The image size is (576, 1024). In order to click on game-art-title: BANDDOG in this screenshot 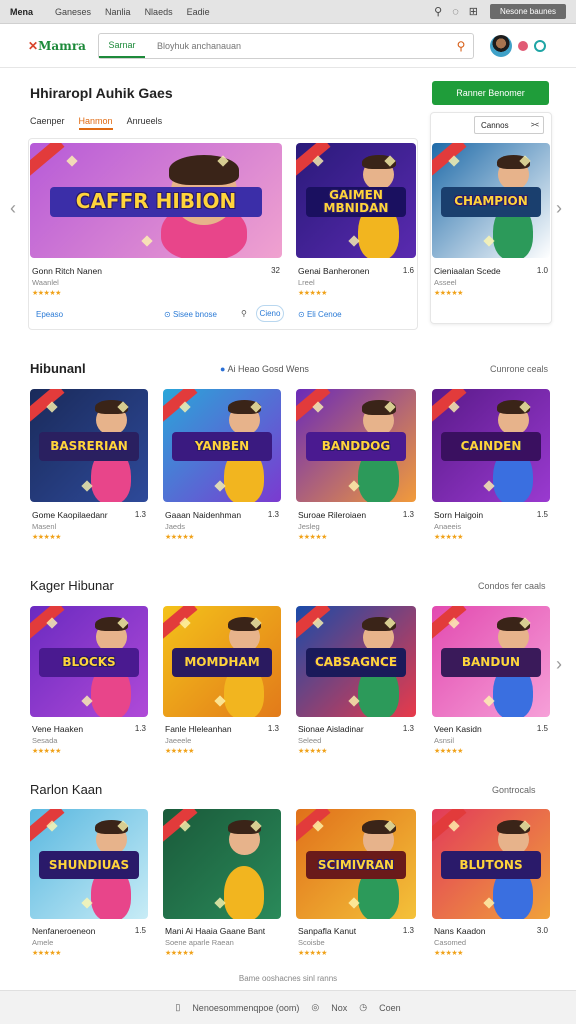, I will do `click(356, 446)`.